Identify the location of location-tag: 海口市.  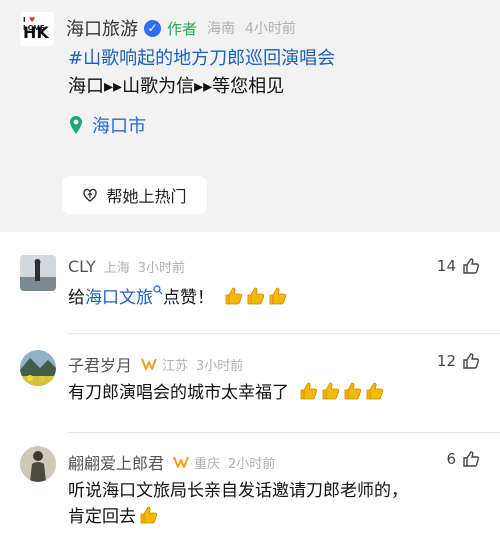
(107, 125).